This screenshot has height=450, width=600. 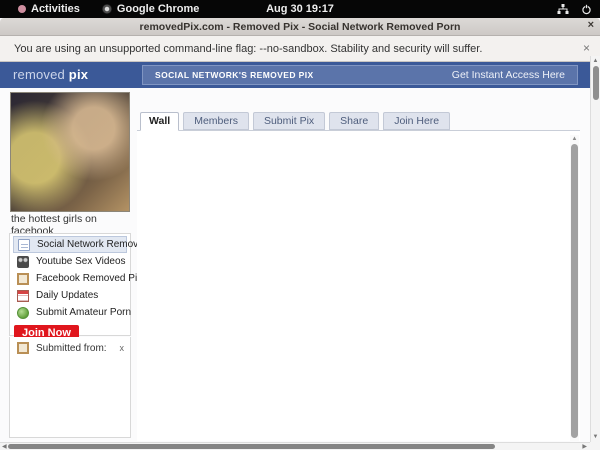 I want to click on submitted-from-panel: Submitted from: x, so click(x=70, y=387).